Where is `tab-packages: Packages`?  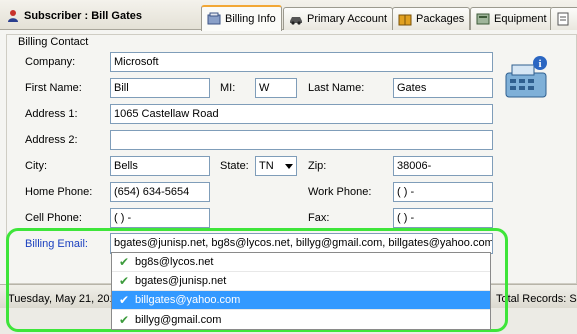 tab-packages: Packages is located at coordinates (431, 18).